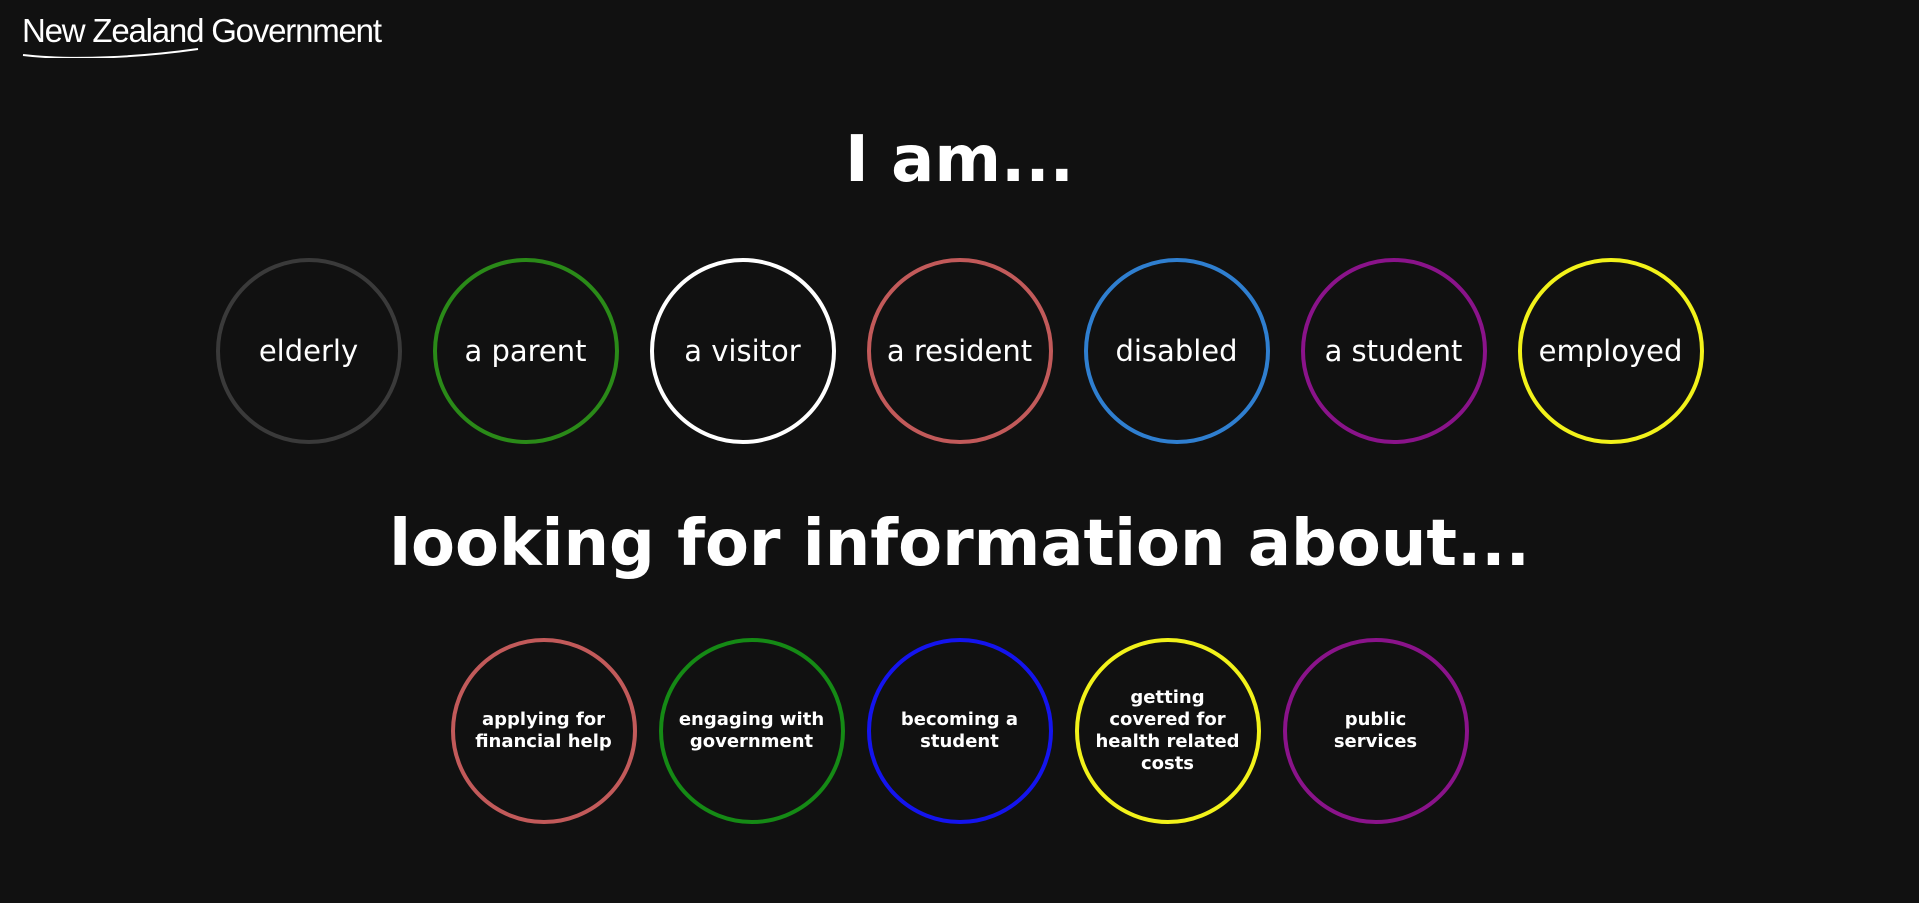  I want to click on persona-label: a student, so click(1393, 351).